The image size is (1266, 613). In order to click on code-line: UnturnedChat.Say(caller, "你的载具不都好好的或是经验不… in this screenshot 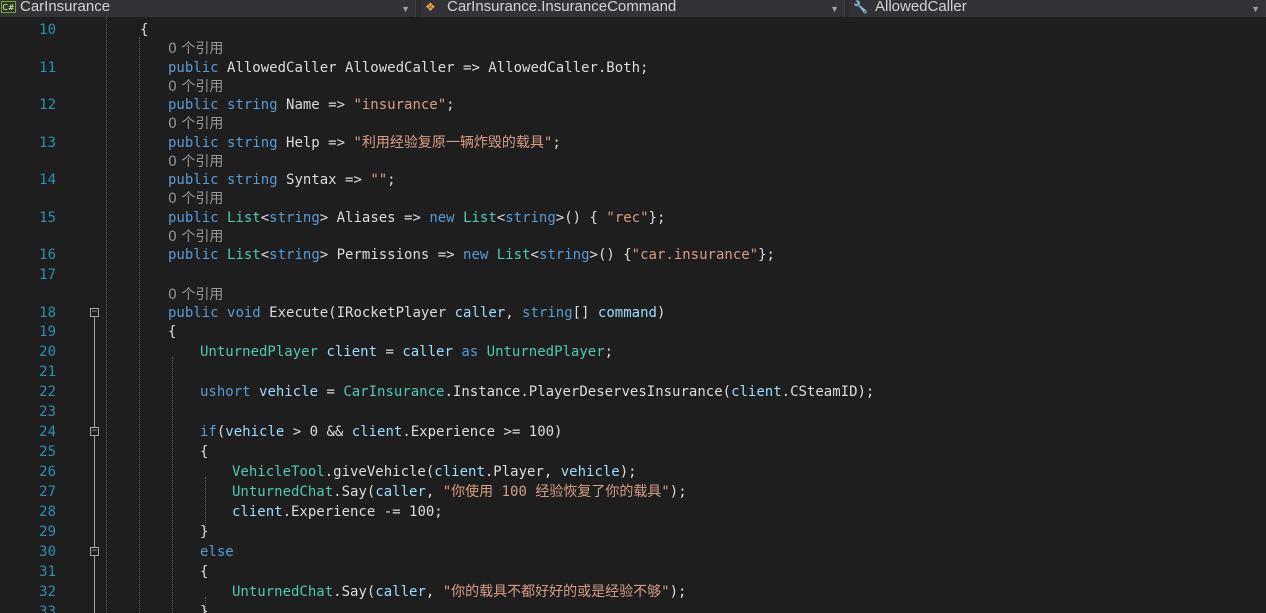, I will do `click(459, 592)`.